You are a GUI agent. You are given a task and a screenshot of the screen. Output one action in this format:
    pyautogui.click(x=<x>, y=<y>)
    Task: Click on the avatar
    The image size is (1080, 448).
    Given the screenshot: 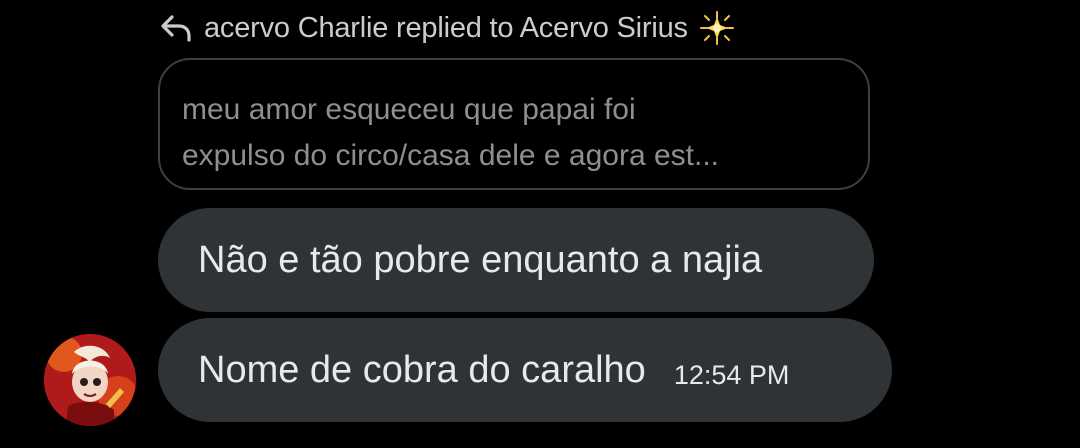 What is the action you would take?
    pyautogui.click(x=90, y=380)
    